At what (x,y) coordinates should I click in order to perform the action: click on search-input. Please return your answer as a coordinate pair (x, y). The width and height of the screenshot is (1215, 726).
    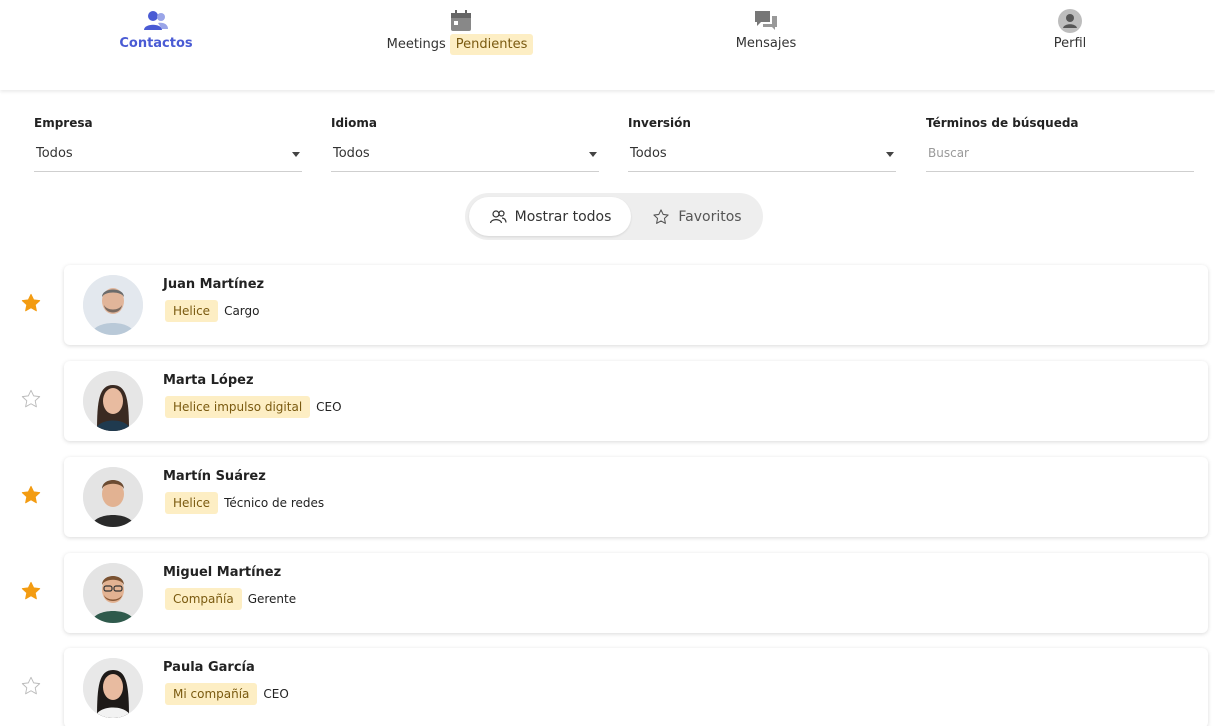
    Looking at the image, I should click on (1060, 153).